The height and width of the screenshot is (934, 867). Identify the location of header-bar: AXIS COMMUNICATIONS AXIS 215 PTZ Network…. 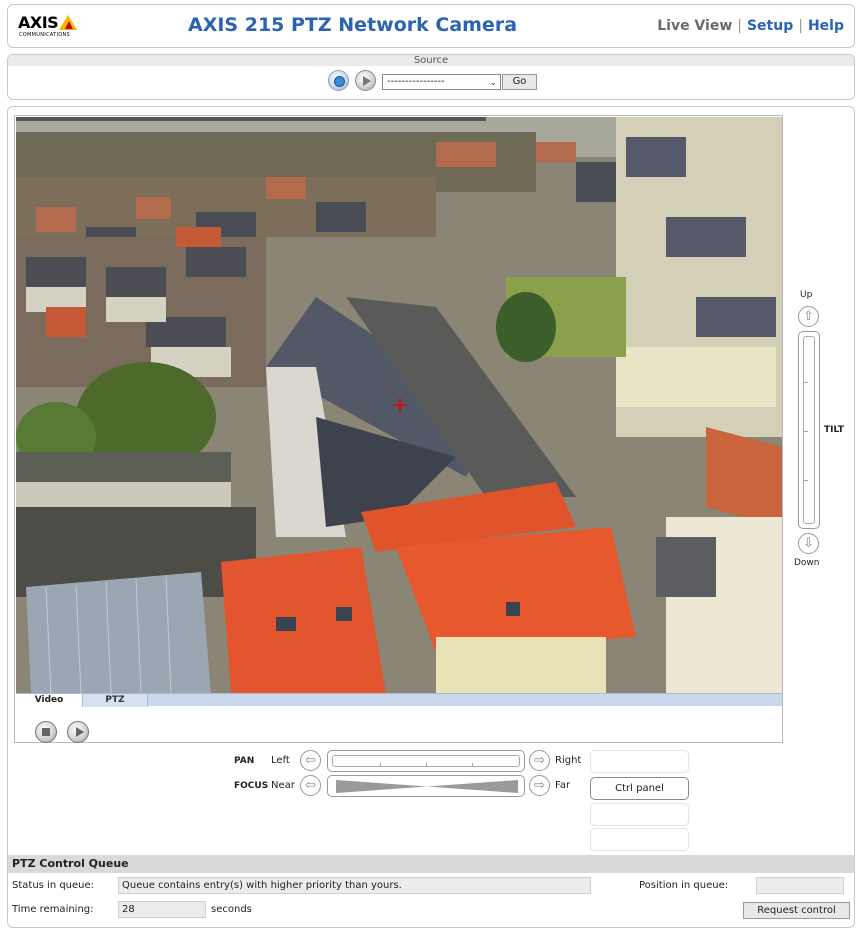
(431, 26).